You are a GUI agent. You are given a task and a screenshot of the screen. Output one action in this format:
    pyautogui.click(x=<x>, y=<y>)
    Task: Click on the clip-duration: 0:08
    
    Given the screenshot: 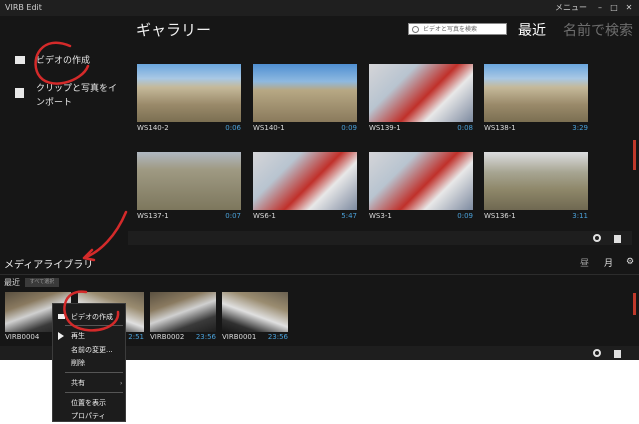 What is the action you would take?
    pyautogui.click(x=465, y=128)
    